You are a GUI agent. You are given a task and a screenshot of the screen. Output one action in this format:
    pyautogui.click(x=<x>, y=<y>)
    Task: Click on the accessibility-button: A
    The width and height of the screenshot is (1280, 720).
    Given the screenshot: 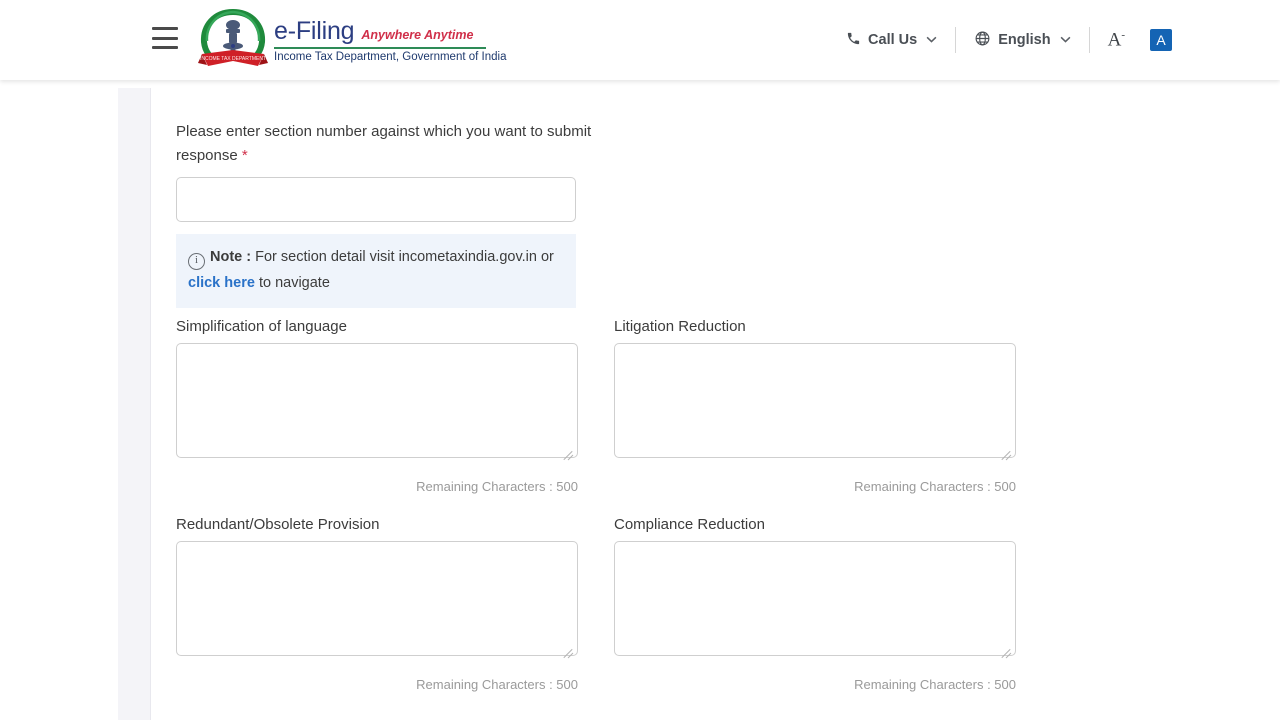 What is the action you would take?
    pyautogui.click(x=1161, y=40)
    